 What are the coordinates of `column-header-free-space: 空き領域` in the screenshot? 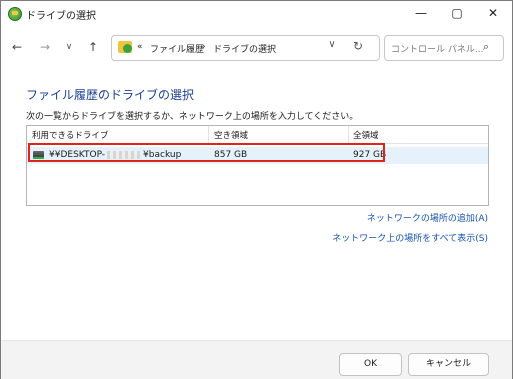 It's located at (231, 135).